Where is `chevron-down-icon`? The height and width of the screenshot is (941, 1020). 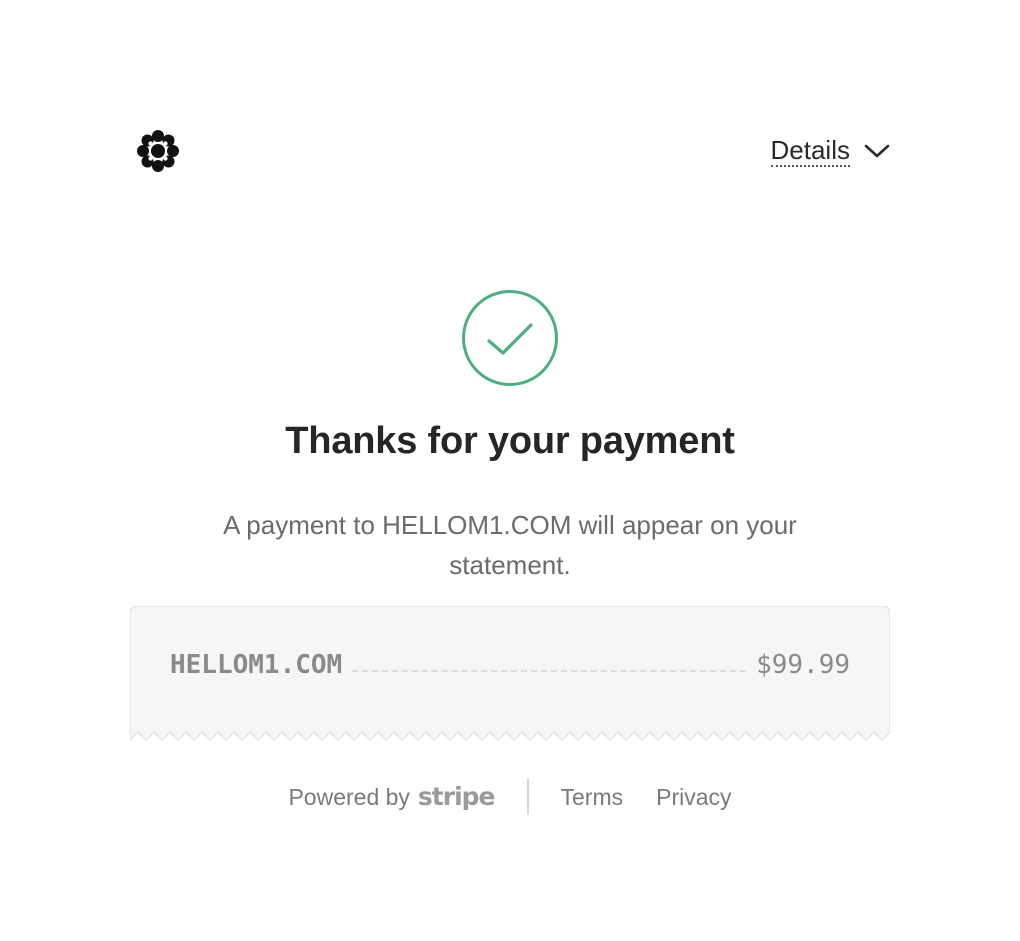
chevron-down-icon is located at coordinates (877, 151).